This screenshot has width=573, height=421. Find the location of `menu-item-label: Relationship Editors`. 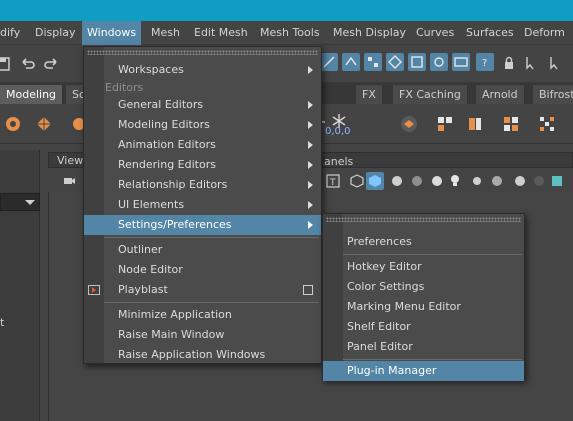

menu-item-label: Relationship Editors is located at coordinates (173, 184).